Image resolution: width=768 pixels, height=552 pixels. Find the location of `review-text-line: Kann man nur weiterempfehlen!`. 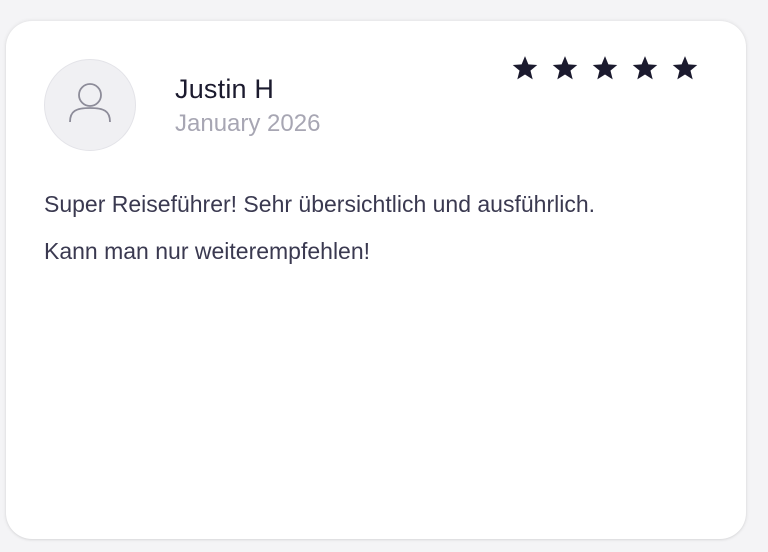

review-text-line: Kann man nur weiterempfehlen! is located at coordinates (207, 251).